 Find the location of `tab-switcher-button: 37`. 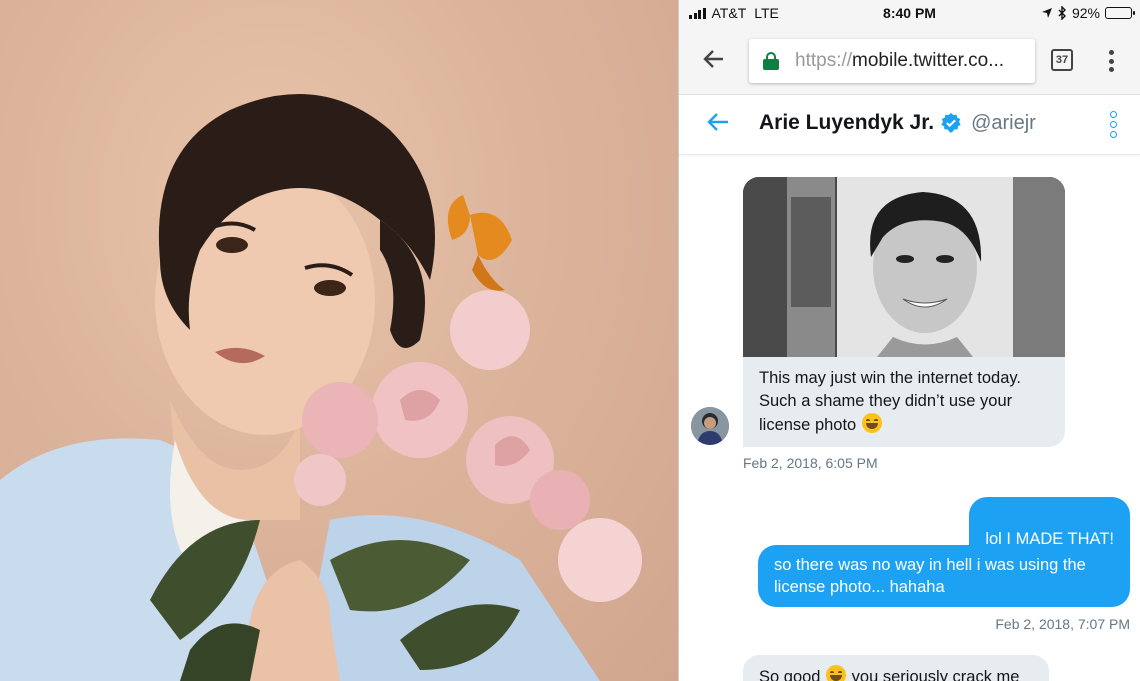

tab-switcher-button: 37 is located at coordinates (1062, 60).